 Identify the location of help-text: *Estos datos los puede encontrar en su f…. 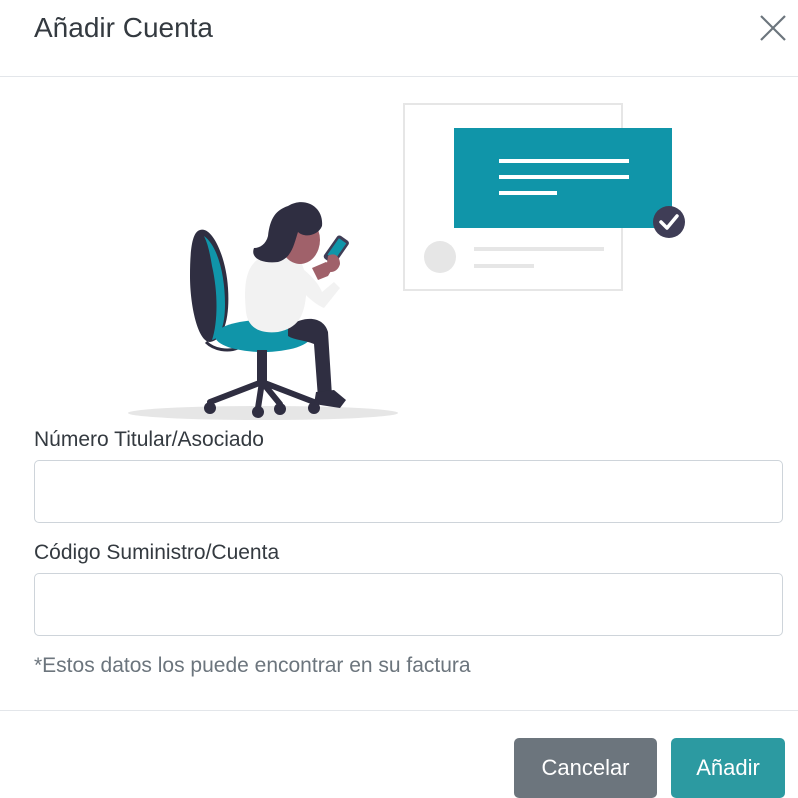
(252, 665).